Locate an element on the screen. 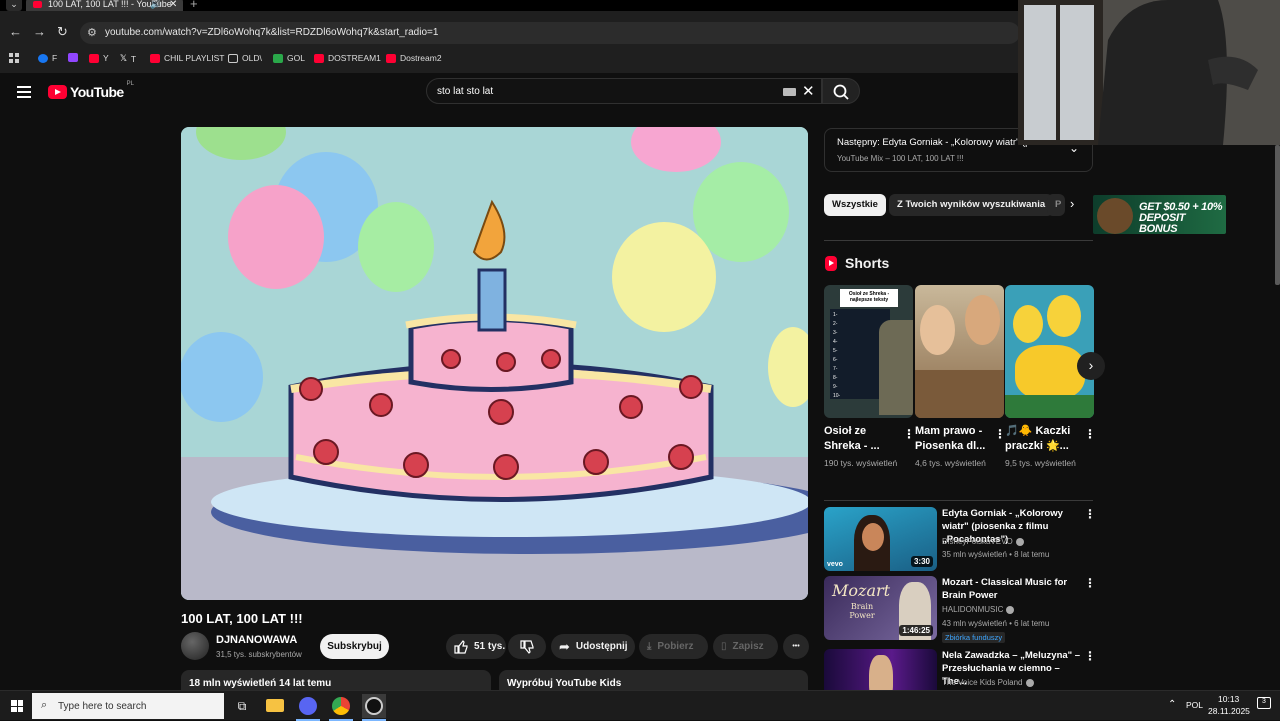  gol-icon is located at coordinates (278, 58).